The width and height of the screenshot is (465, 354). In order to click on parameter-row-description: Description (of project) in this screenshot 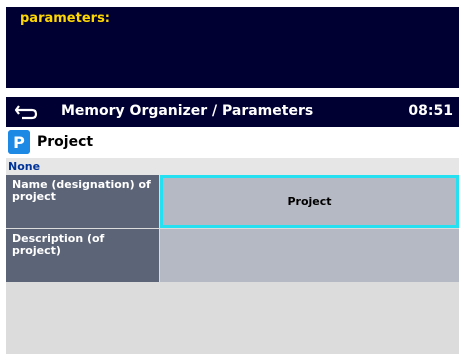, I will do `click(232, 255)`.